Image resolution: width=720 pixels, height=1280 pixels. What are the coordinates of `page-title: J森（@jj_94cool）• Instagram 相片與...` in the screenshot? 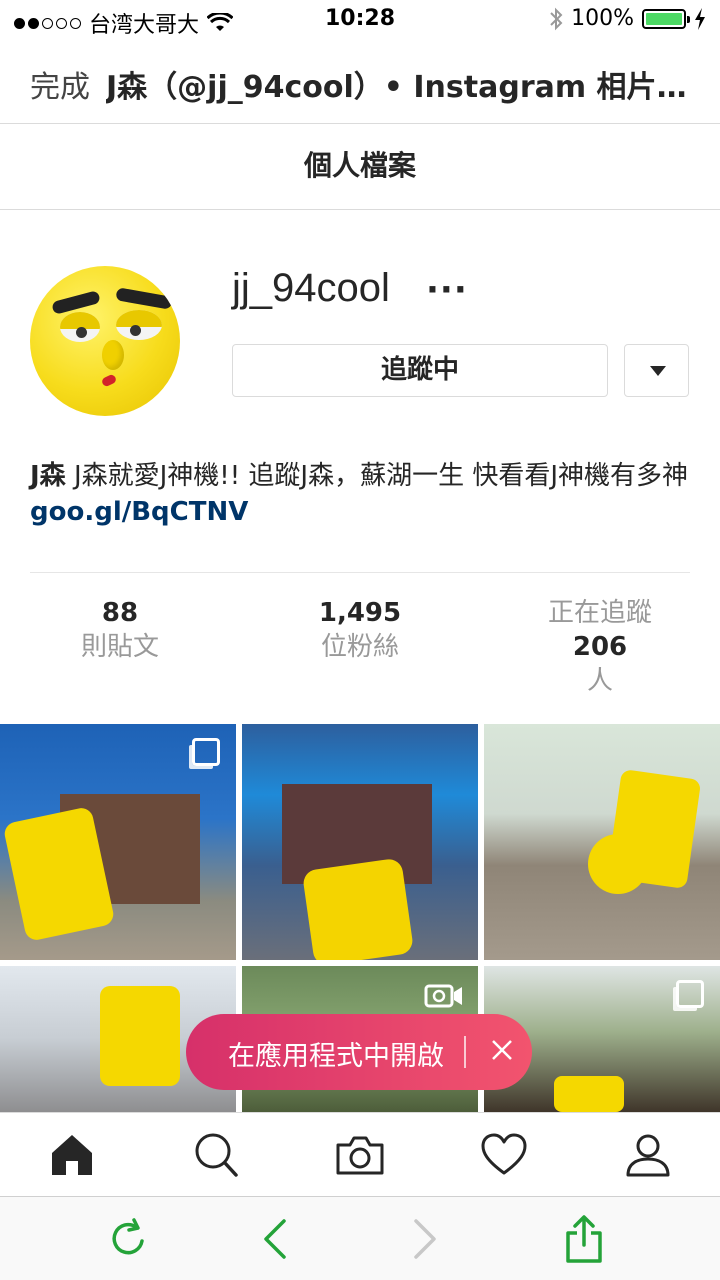 It's located at (406, 87).